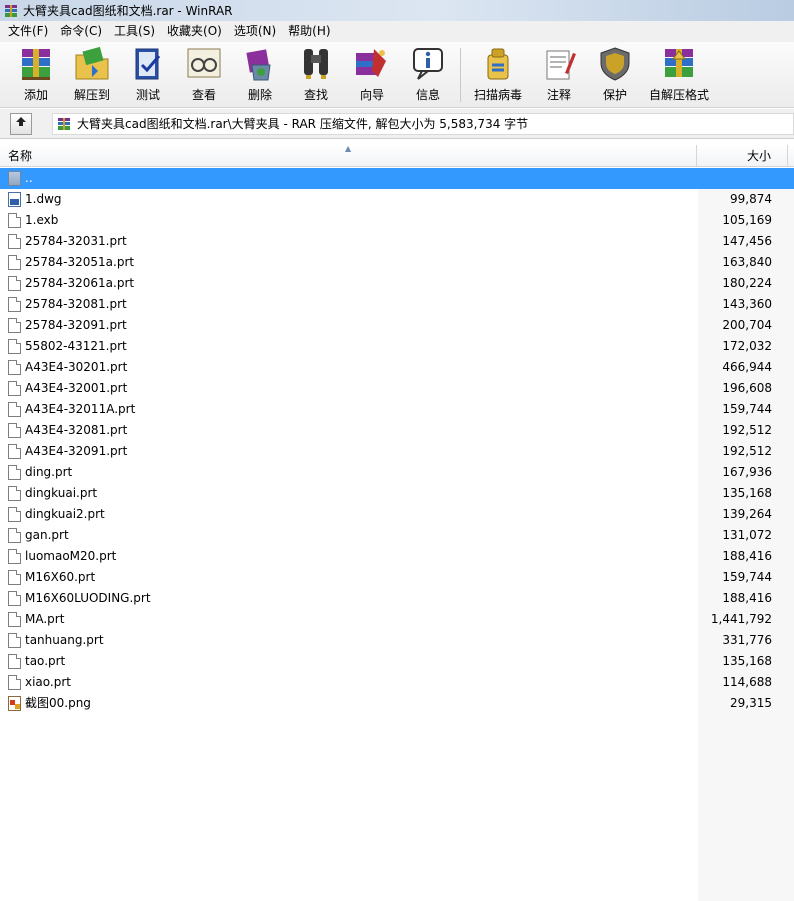 The width and height of the screenshot is (794, 901). I want to click on column-header-size: 大小, so click(743, 156).